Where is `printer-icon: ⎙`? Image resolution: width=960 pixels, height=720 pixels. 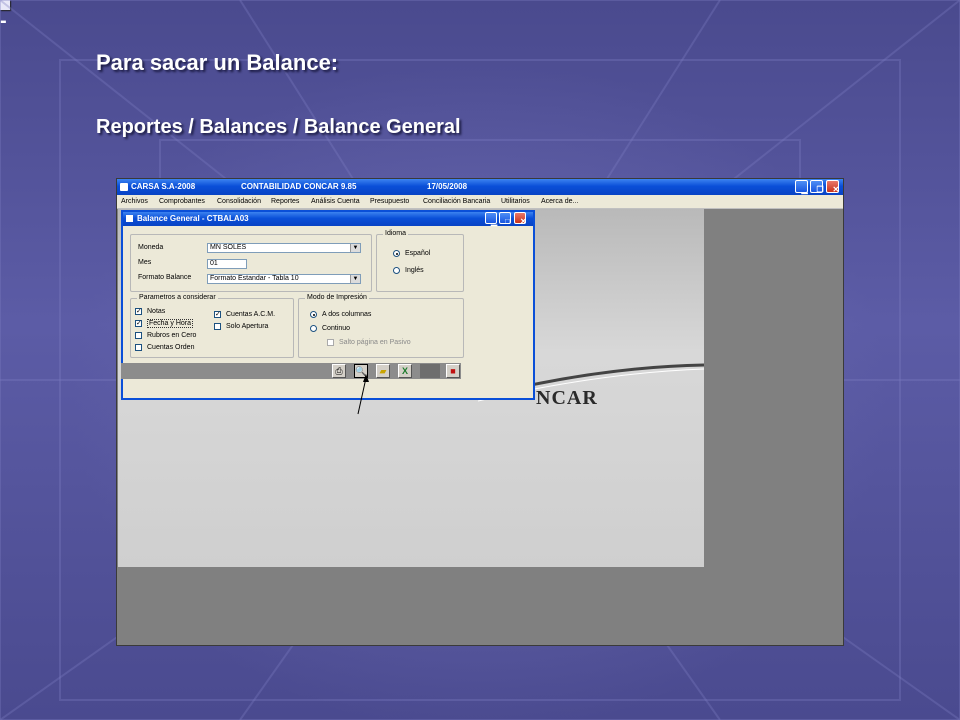 printer-icon: ⎙ is located at coordinates (339, 371).